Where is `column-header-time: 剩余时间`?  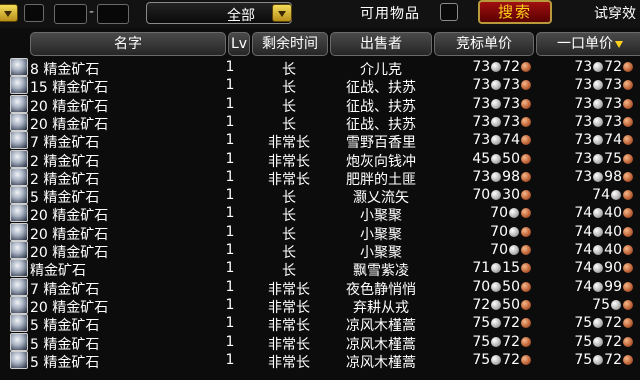 column-header-time: 剩余时间 is located at coordinates (290, 44).